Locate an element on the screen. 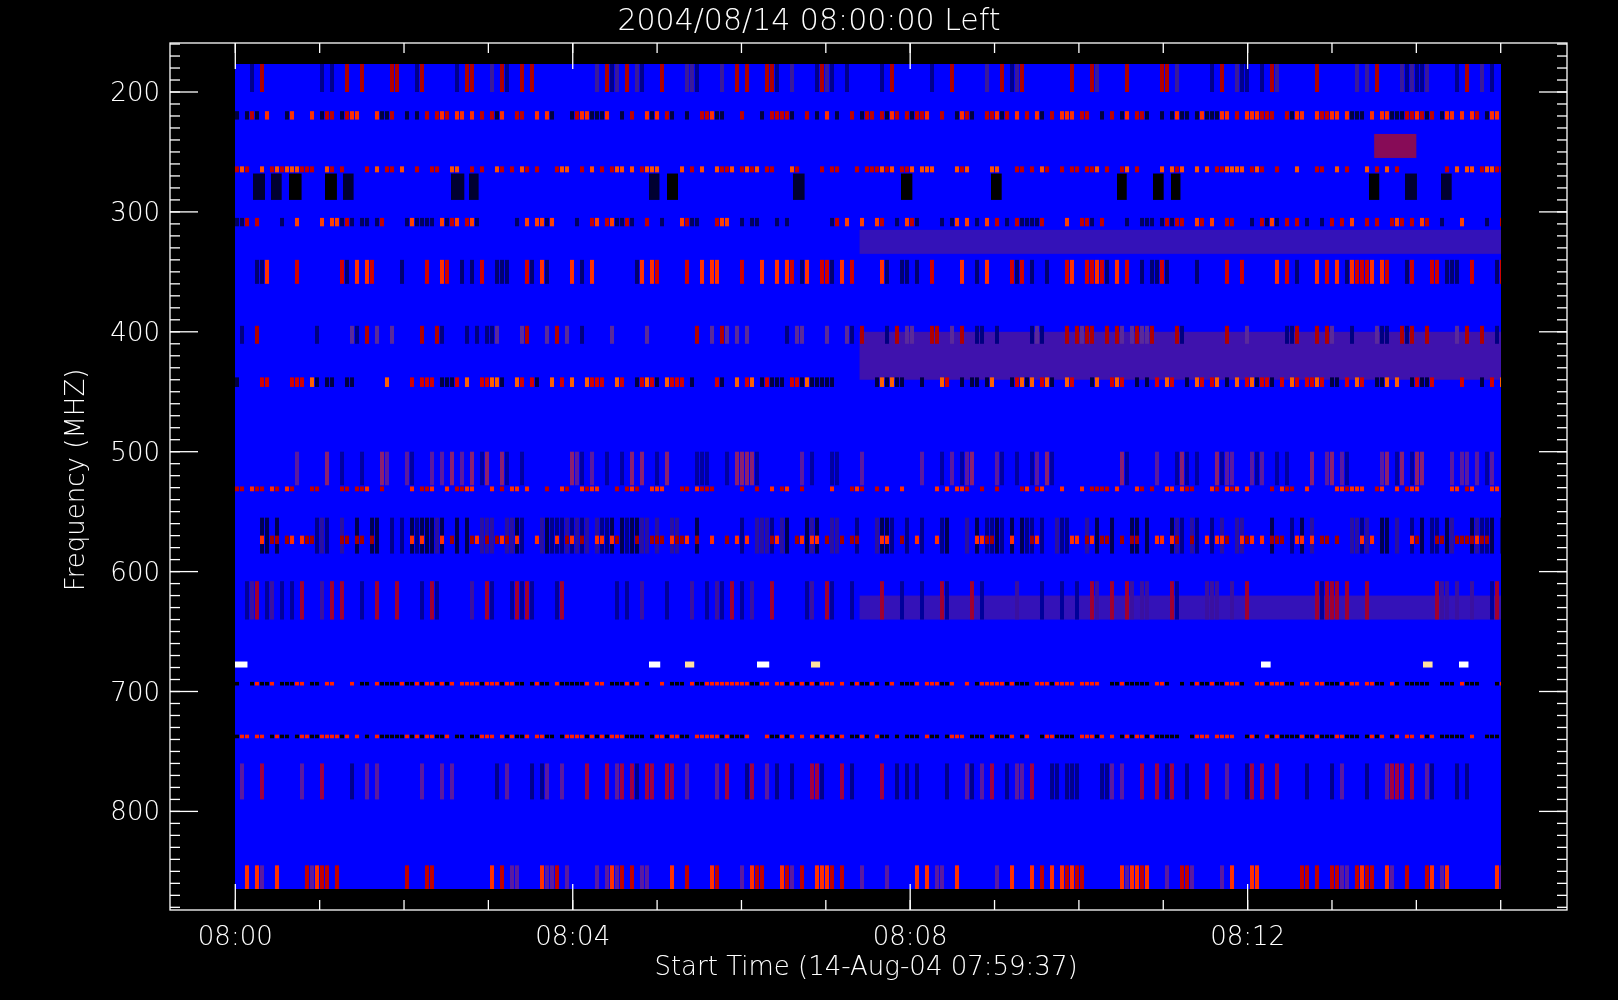 Image resolution: width=1618 pixels, height=1000 pixels. y-tick-label: 700 is located at coordinates (135, 691).